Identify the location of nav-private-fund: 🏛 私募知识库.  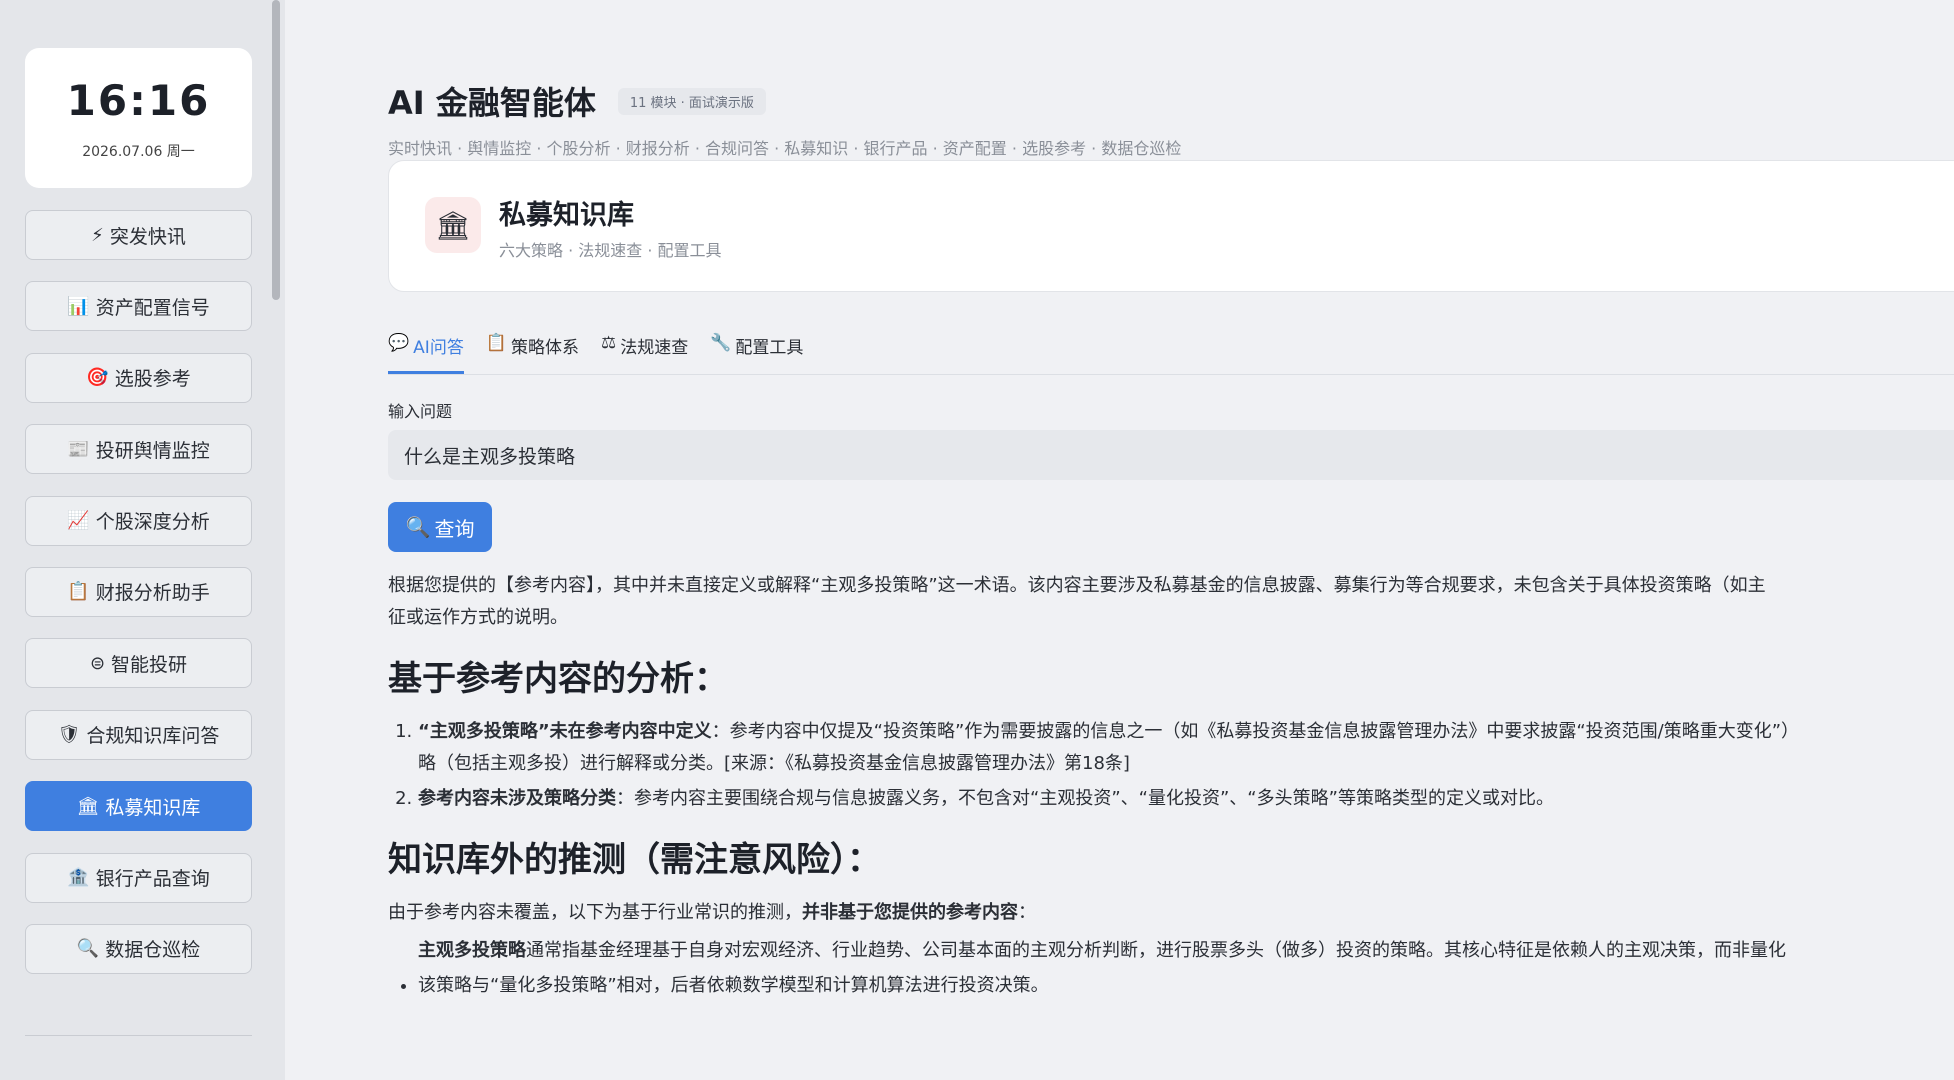
(138, 806).